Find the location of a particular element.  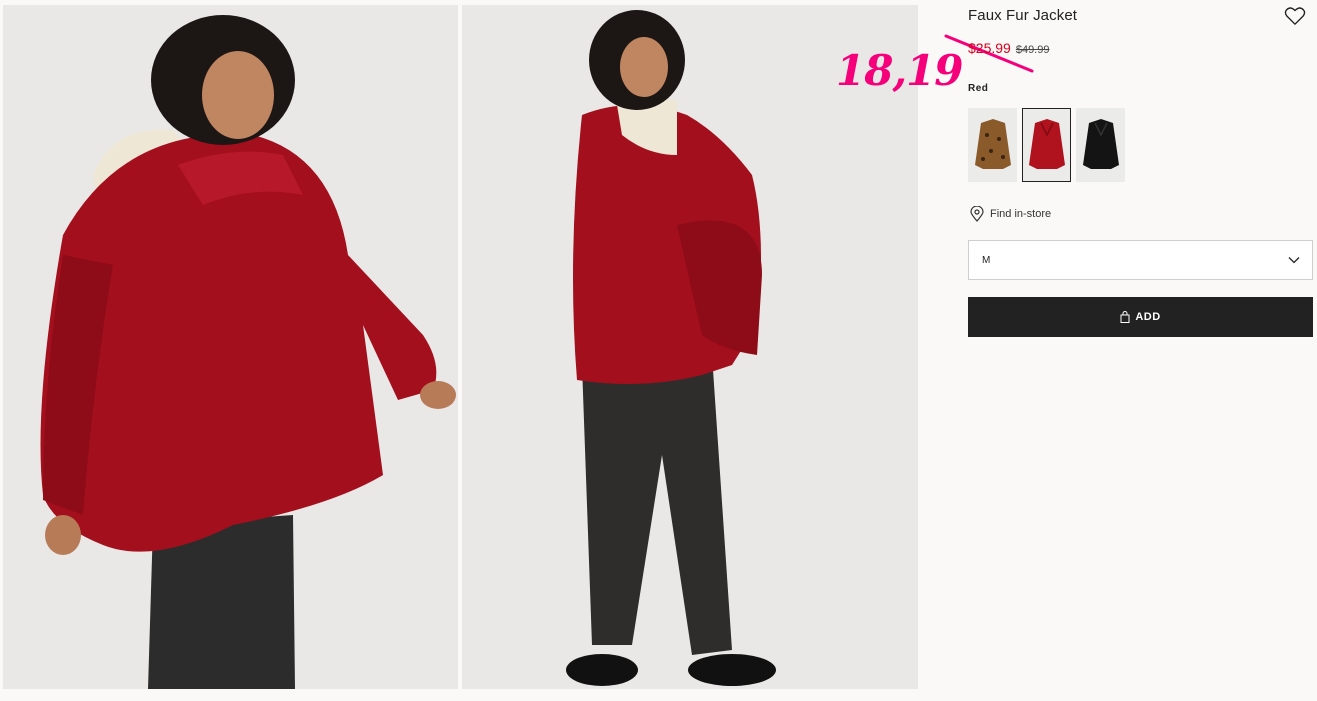

black-jacket-thumbnail is located at coordinates (1100, 144).